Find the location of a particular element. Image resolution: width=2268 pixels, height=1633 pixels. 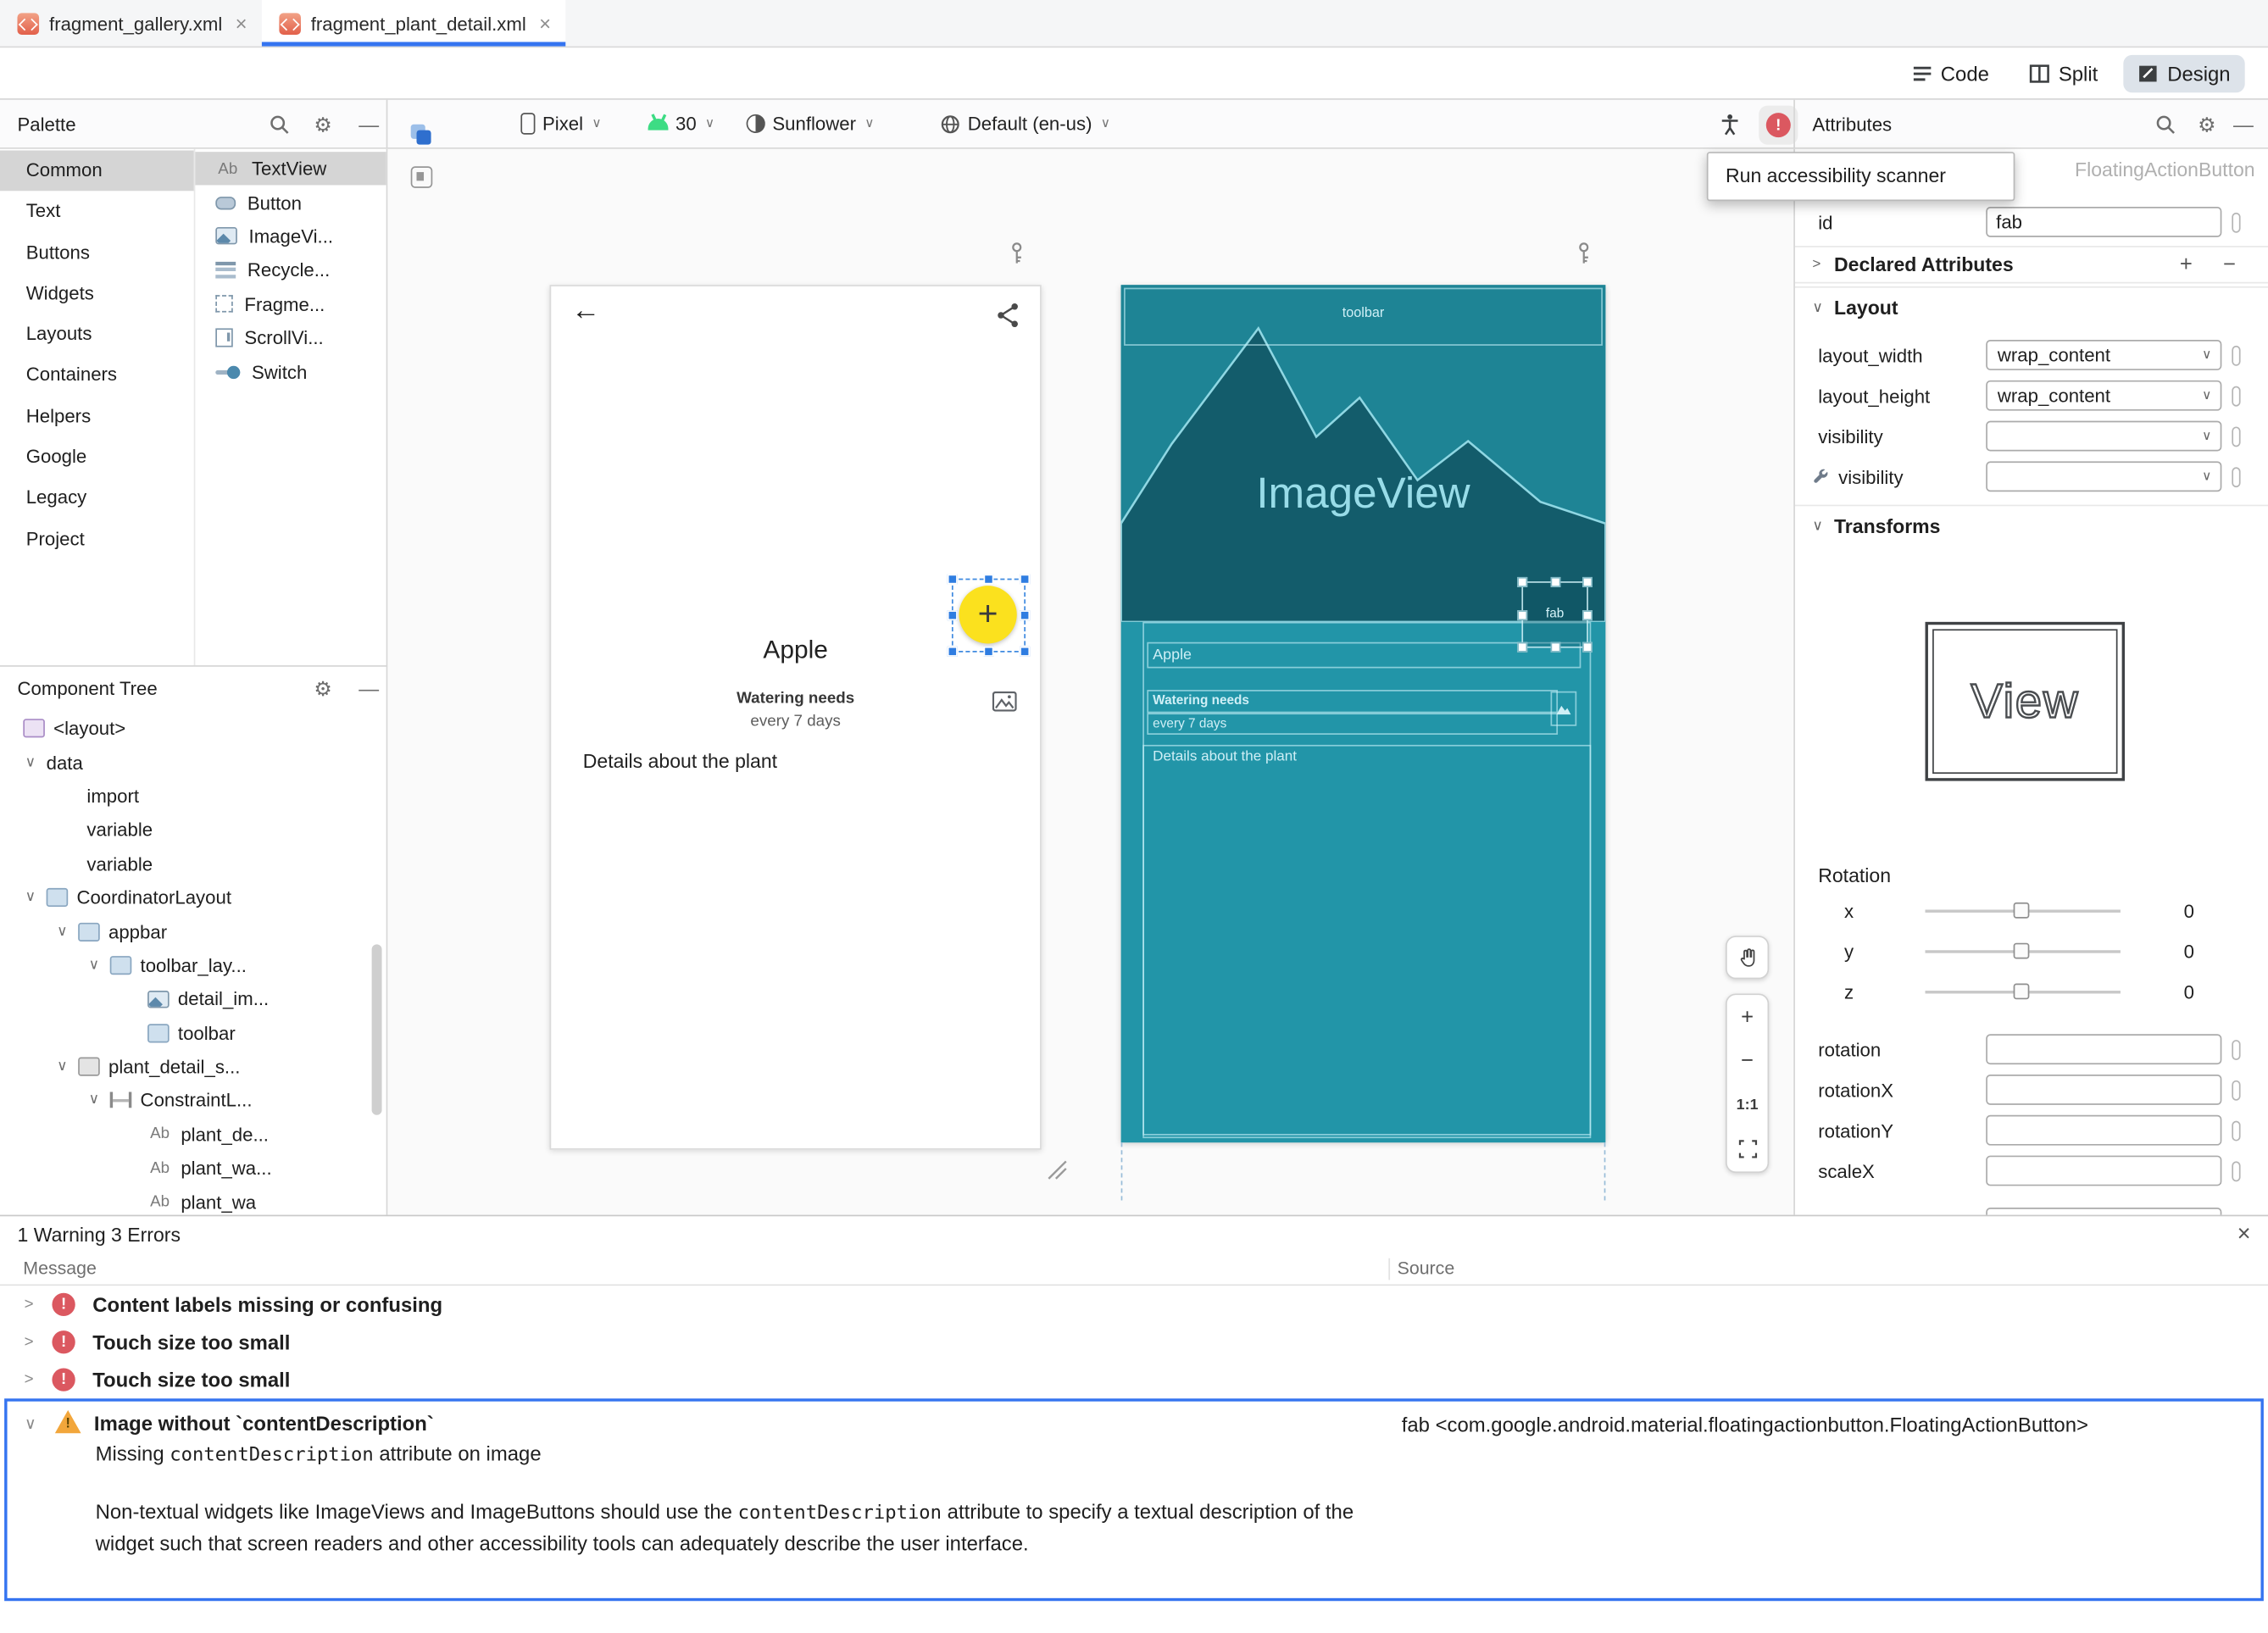

rotation-z-slider is located at coordinates (2023, 992).